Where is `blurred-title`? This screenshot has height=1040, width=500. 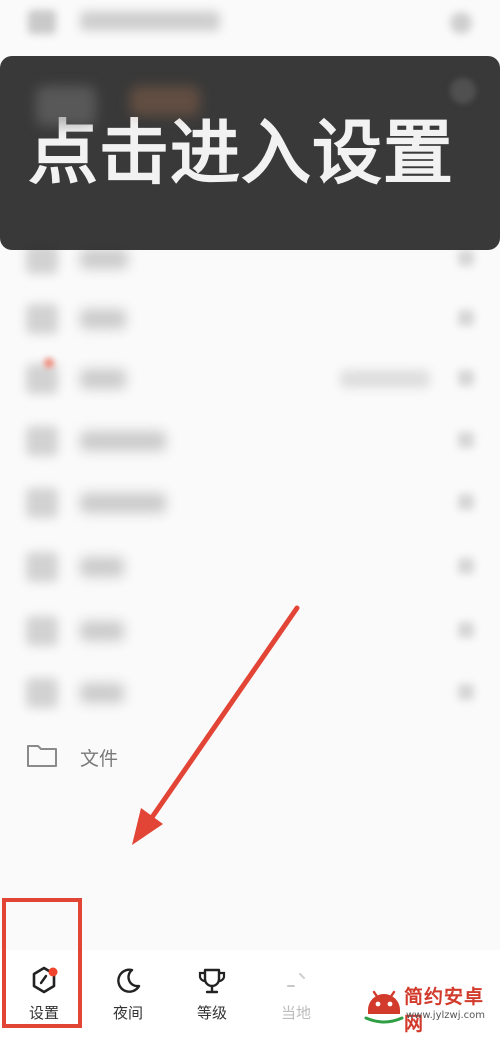
blurred-title is located at coordinates (150, 21).